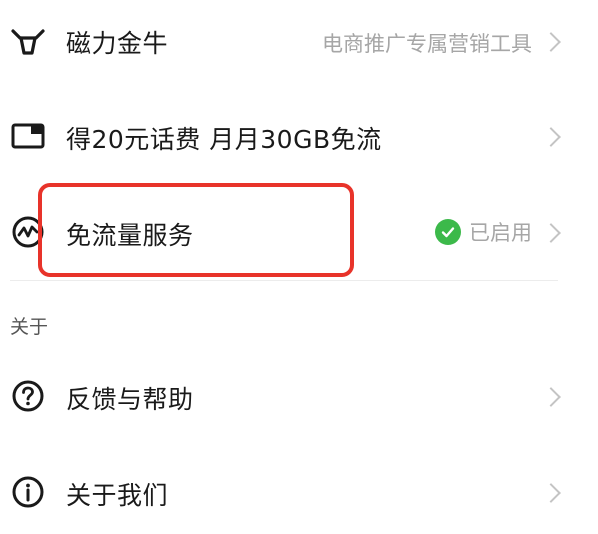 The width and height of the screenshot is (598, 534). What do you see at coordinates (29, 327) in the screenshot?
I see `section-header-about: 关于` at bounding box center [29, 327].